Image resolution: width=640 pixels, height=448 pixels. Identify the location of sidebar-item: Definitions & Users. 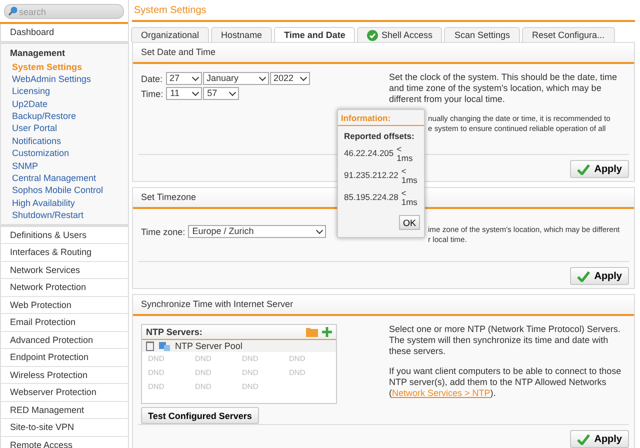
(64, 235).